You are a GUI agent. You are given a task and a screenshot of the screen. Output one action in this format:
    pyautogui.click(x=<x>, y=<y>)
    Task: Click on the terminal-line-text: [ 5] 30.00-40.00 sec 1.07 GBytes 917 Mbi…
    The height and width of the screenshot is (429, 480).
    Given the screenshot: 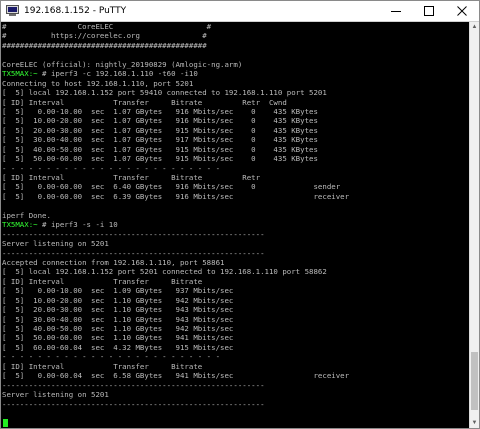 What is the action you would take?
    pyautogui.click(x=160, y=140)
    